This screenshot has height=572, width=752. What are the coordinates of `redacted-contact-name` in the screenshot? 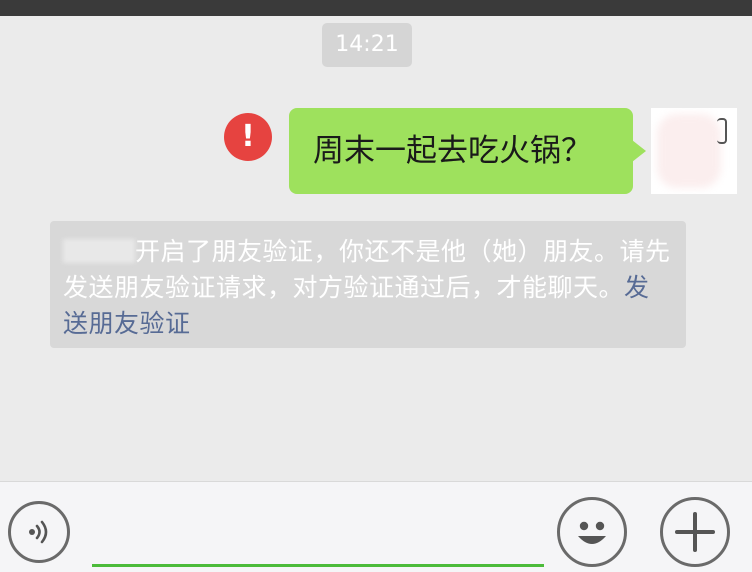 It's located at (99, 251).